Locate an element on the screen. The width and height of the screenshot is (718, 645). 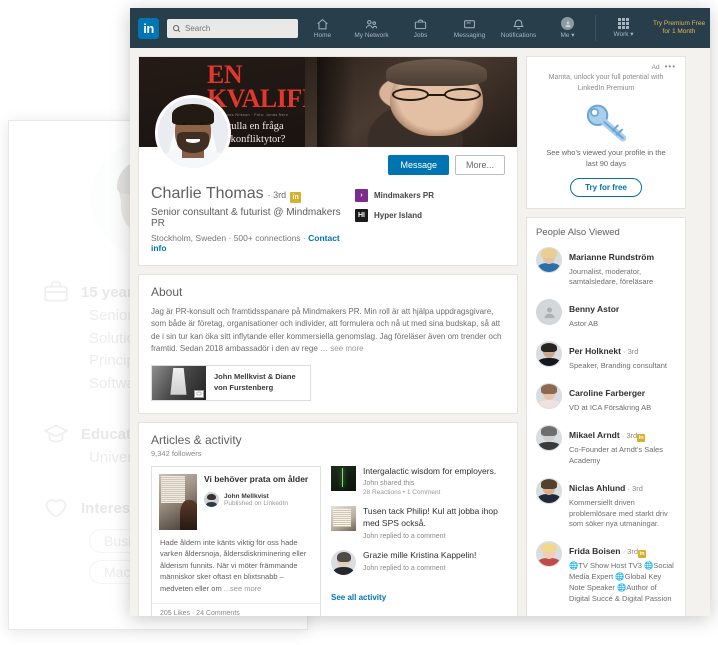
ad-options-icon: ••• is located at coordinates (670, 67).